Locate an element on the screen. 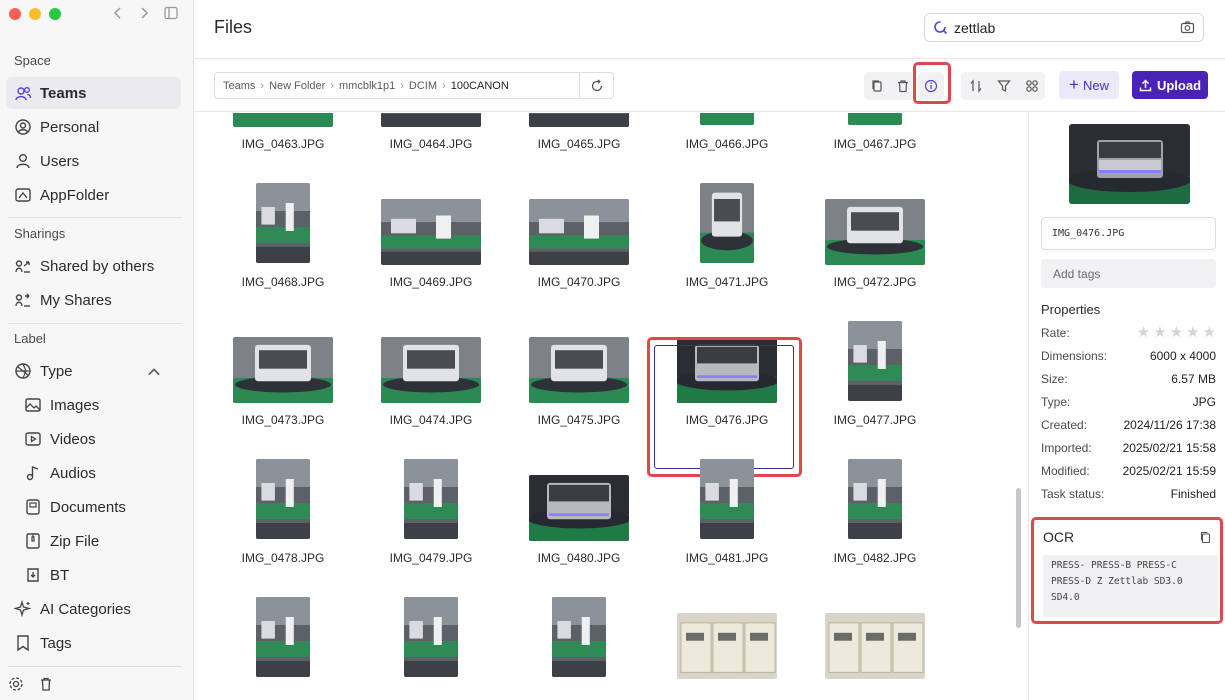 This screenshot has width=1225, height=700. upload-button: Upload is located at coordinates (1170, 85).